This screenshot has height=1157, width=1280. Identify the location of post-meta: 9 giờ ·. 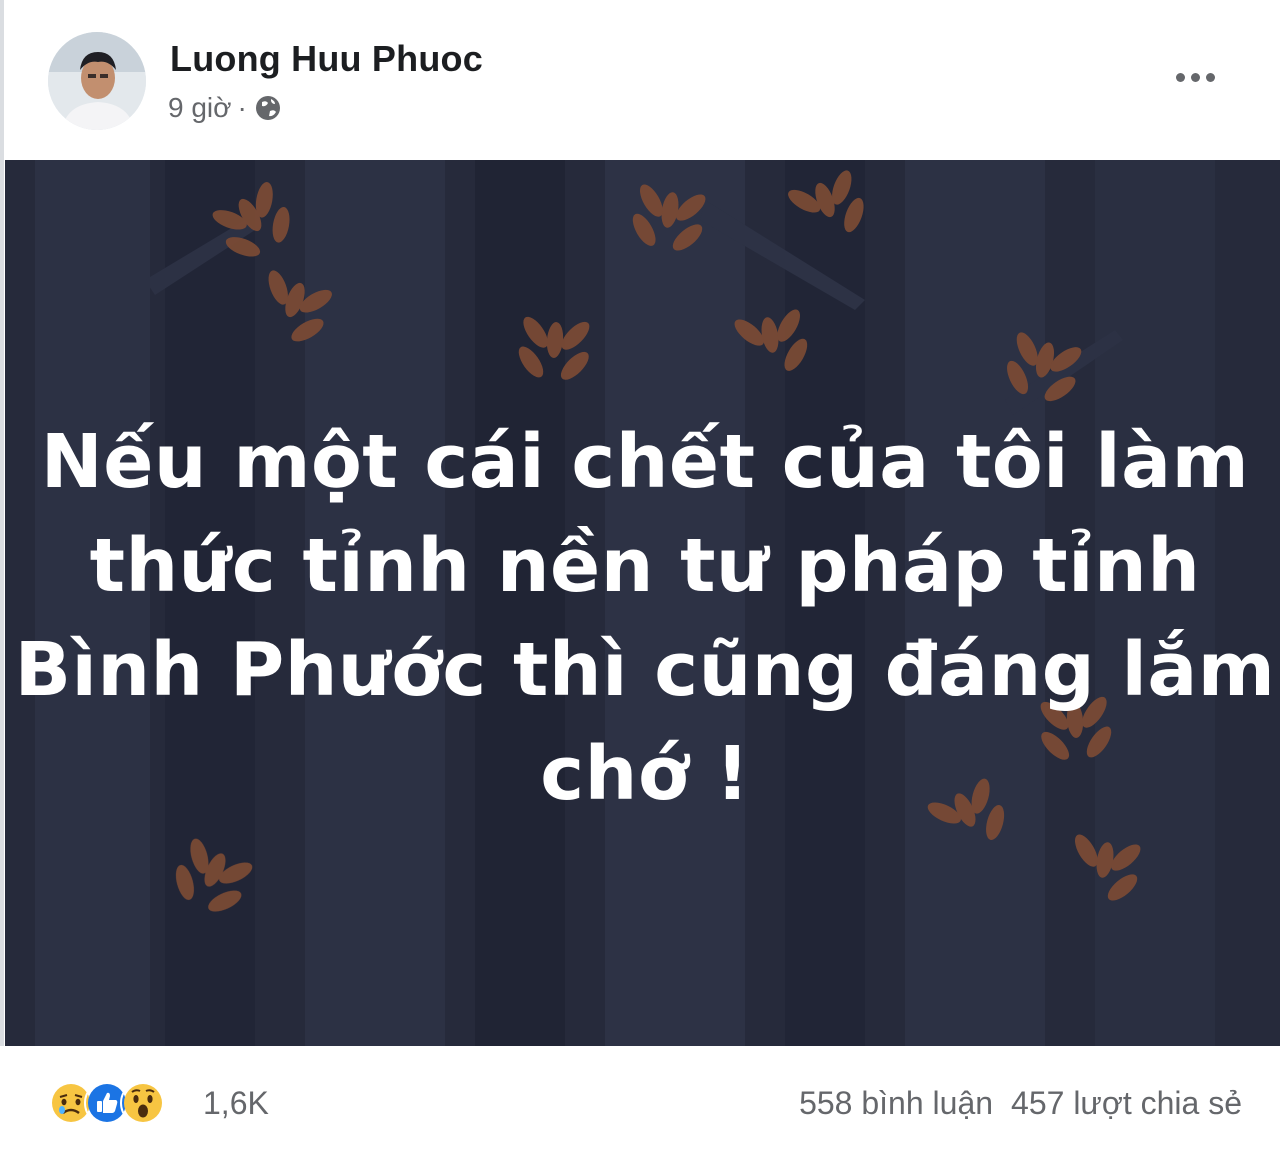
(225, 108).